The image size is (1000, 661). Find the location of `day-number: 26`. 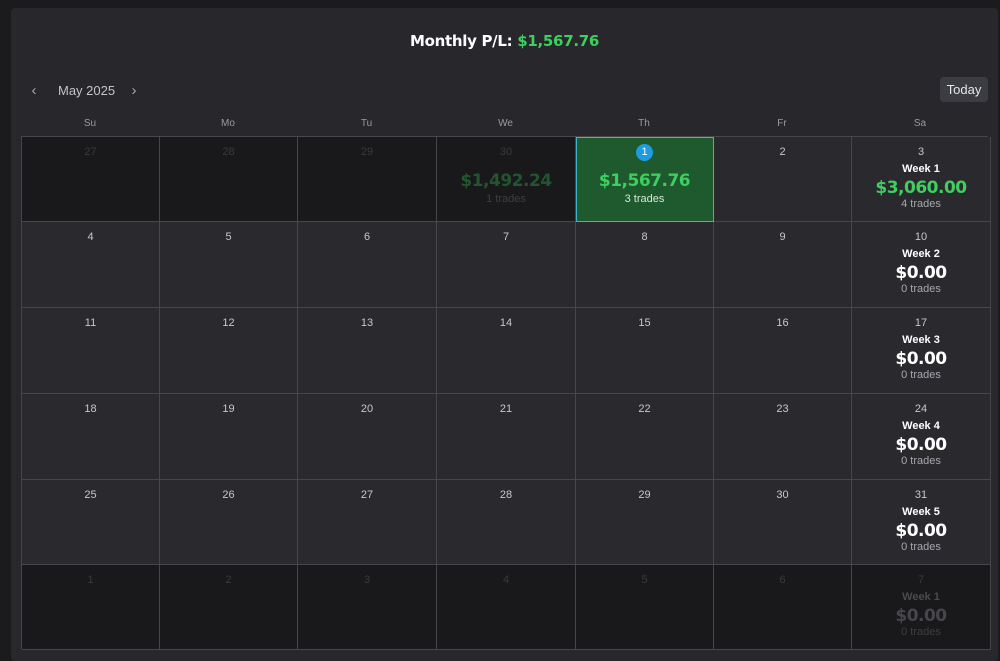

day-number: 26 is located at coordinates (228, 495).